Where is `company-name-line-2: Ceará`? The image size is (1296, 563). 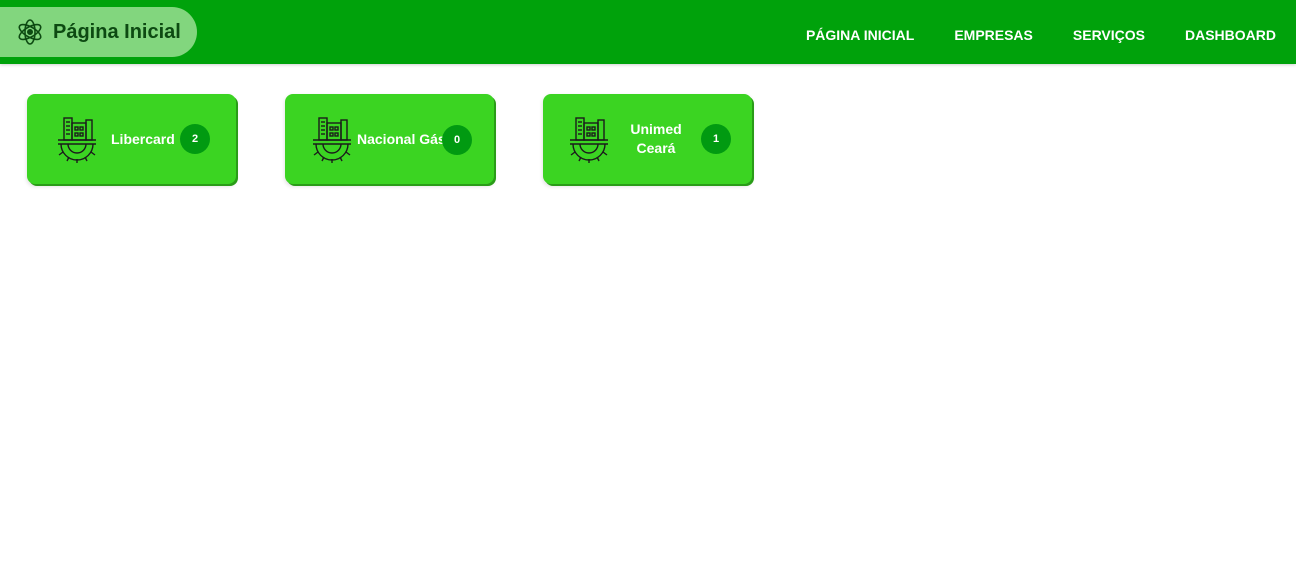 company-name-line-2: Ceará is located at coordinates (656, 148).